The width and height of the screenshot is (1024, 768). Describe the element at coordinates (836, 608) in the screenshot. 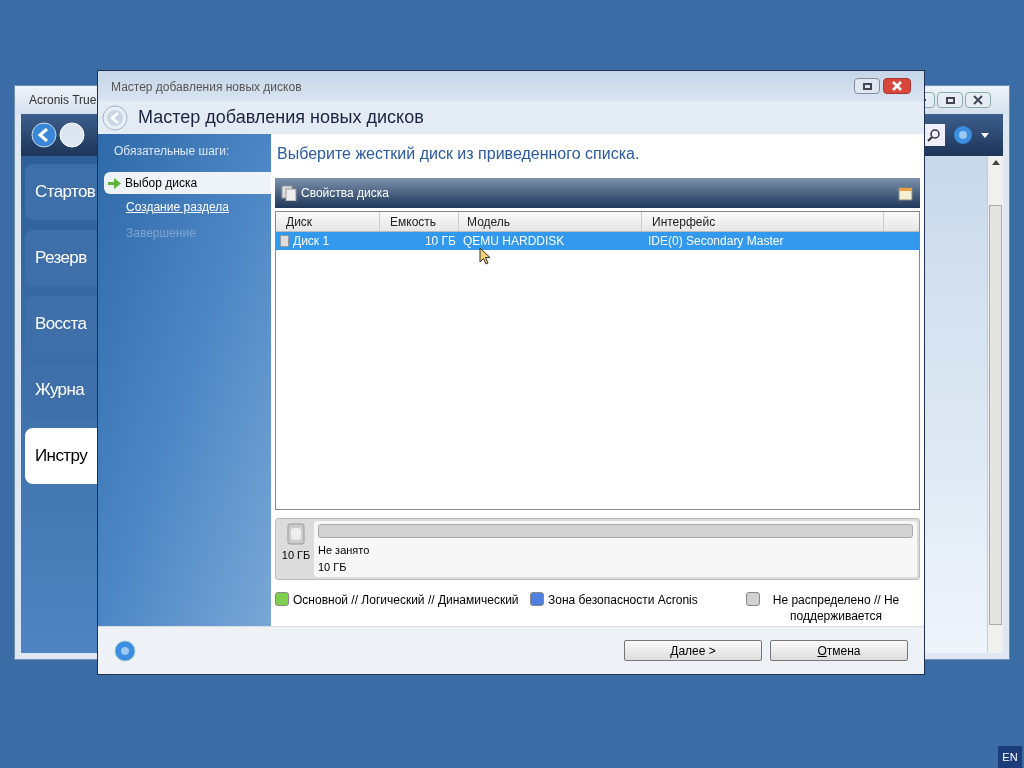

I see `legend-label: Не распределено // Не поддерживается` at that location.